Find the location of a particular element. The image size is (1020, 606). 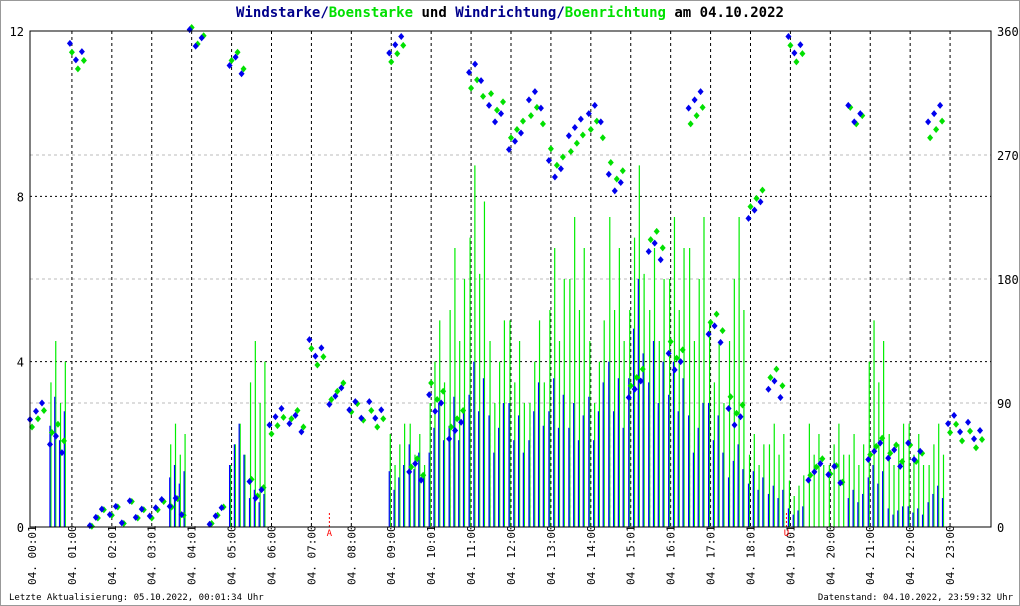

x-tick-label: 04. 09:00 is located at coordinates (391, 555).